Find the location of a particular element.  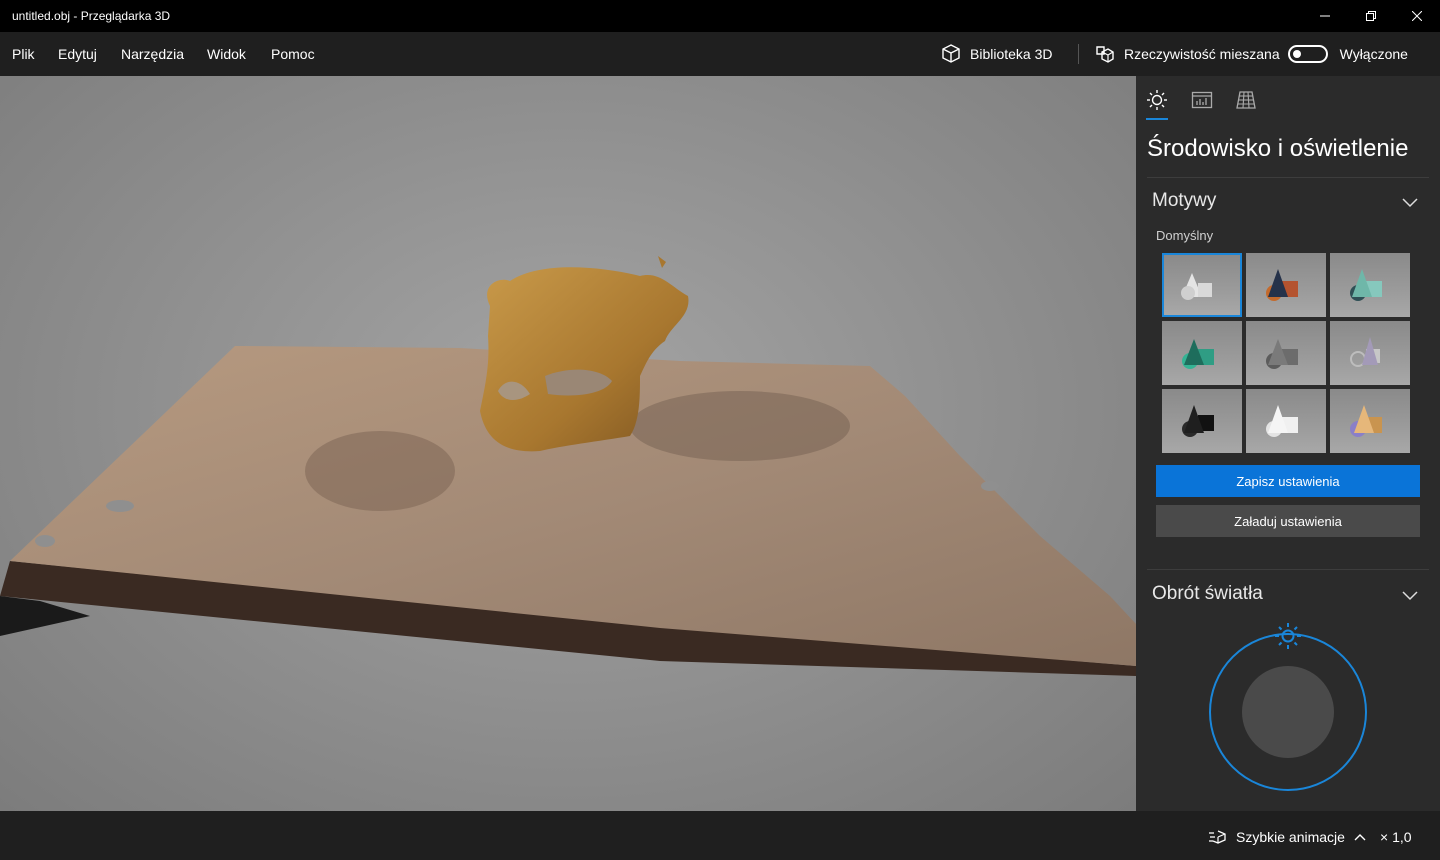

active-tab-indicator is located at coordinates (1157, 119).